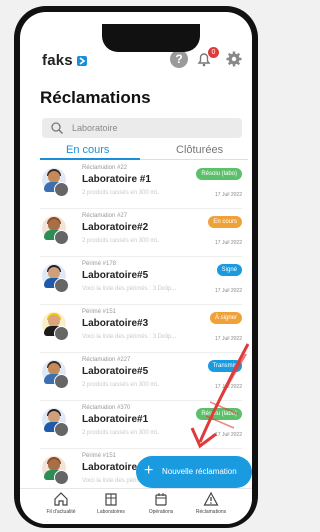 The height and width of the screenshot is (532, 320). What do you see at coordinates (149, 470) in the screenshot?
I see `plus-icon: +` at bounding box center [149, 470].